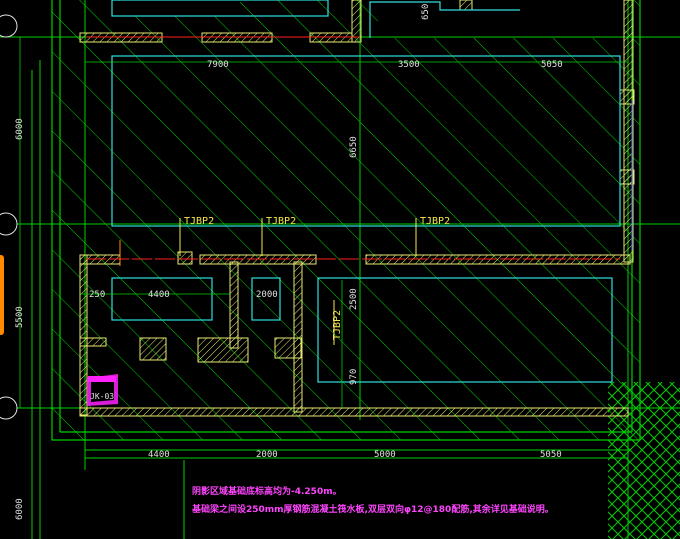  What do you see at coordinates (199, 221) in the screenshot?
I see `beam-label-1: TJBP2` at bounding box center [199, 221].